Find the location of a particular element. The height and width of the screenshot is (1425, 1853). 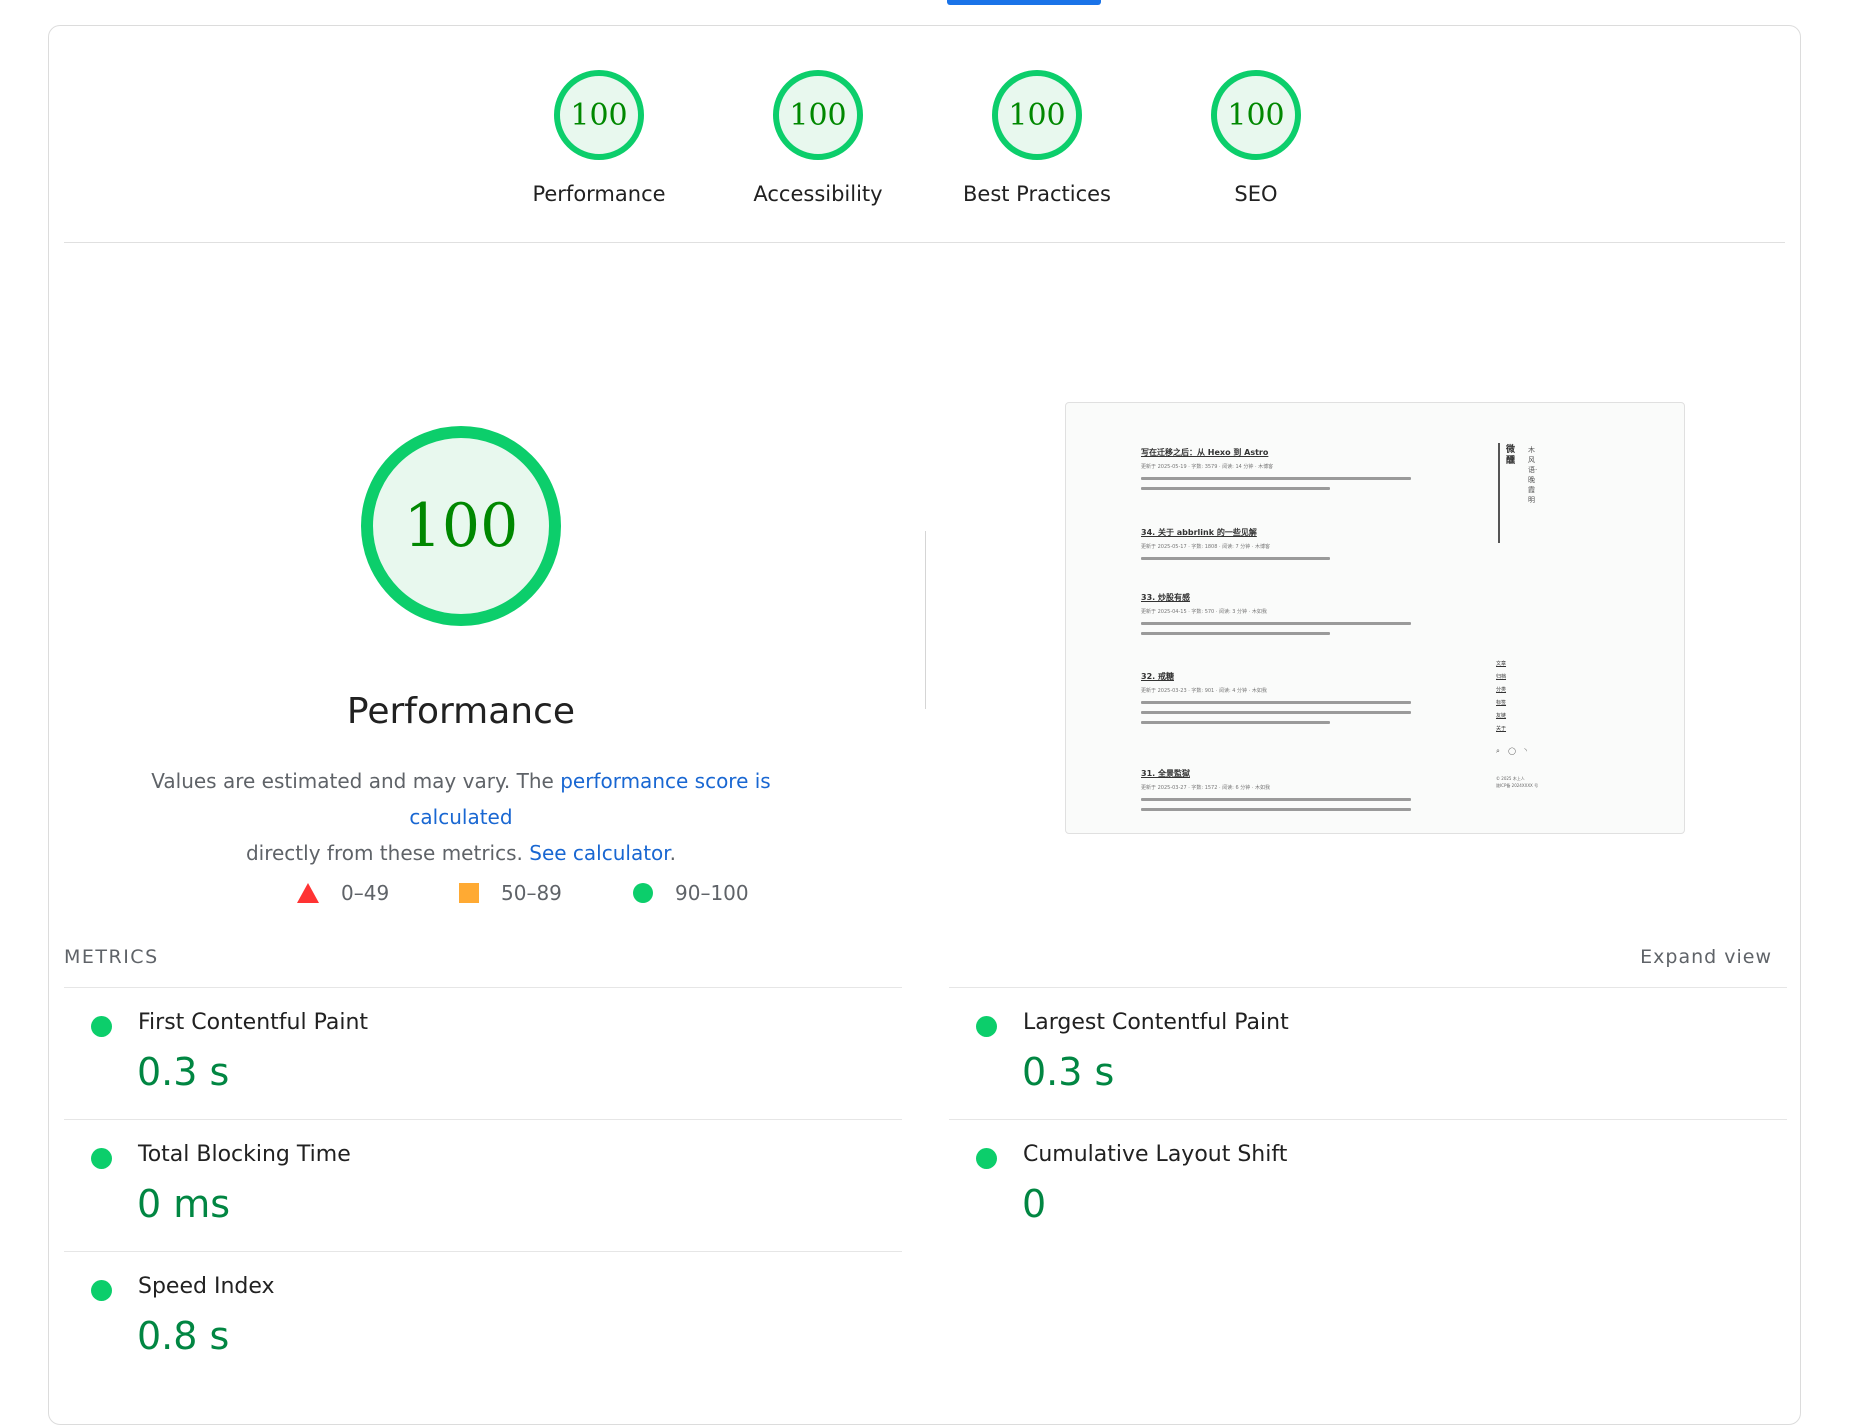

gauge-label: Performance is located at coordinates (599, 194).